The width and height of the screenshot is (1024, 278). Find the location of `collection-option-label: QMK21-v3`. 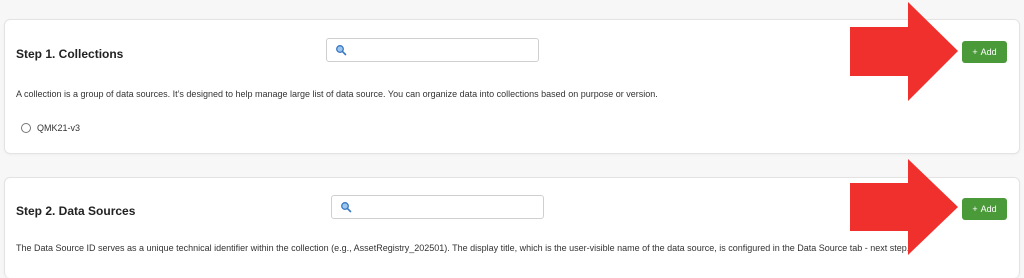

collection-option-label: QMK21-v3 is located at coordinates (59, 128).